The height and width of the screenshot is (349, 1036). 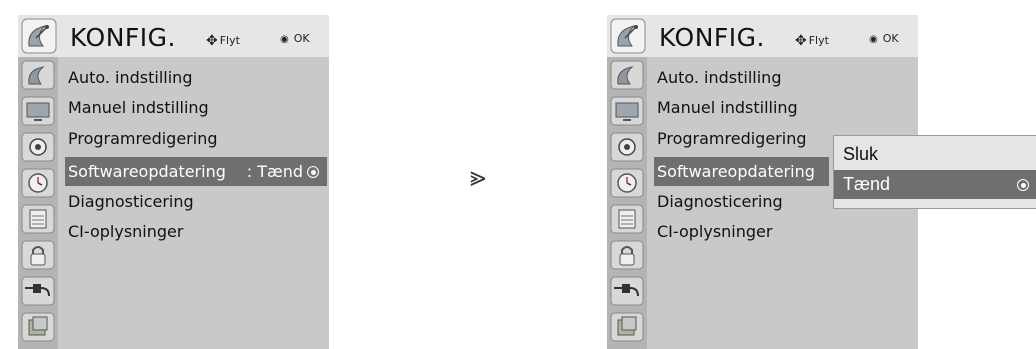 I want to click on option-on-label: Tænd, so click(x=867, y=184).